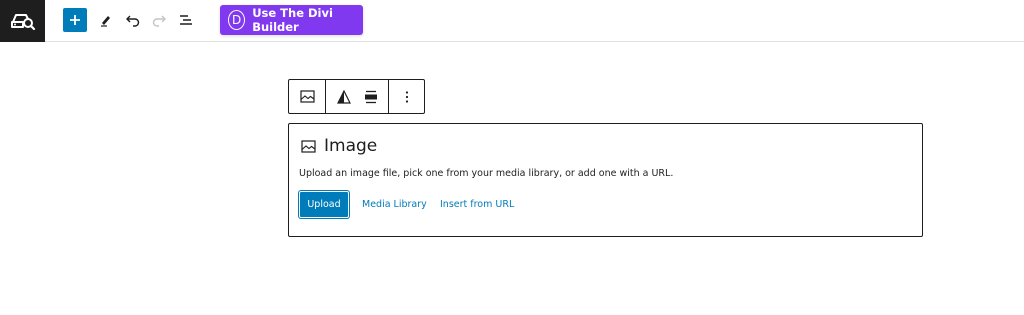 The width and height of the screenshot is (1024, 315). I want to click on add-block-button, so click(75, 20).